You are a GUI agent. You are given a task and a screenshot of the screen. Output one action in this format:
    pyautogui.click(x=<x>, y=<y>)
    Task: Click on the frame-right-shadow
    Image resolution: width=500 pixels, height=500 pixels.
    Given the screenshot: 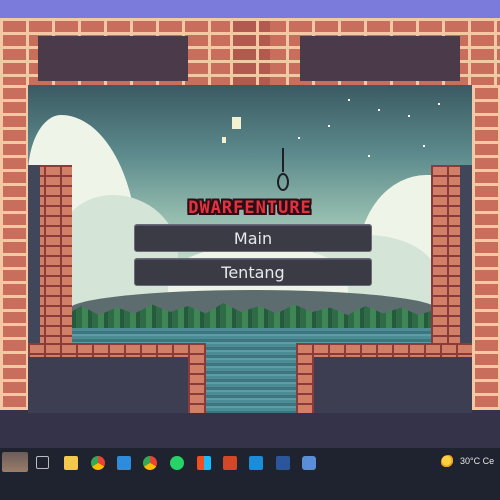 What is the action you would take?
    pyautogui.click(x=466, y=260)
    